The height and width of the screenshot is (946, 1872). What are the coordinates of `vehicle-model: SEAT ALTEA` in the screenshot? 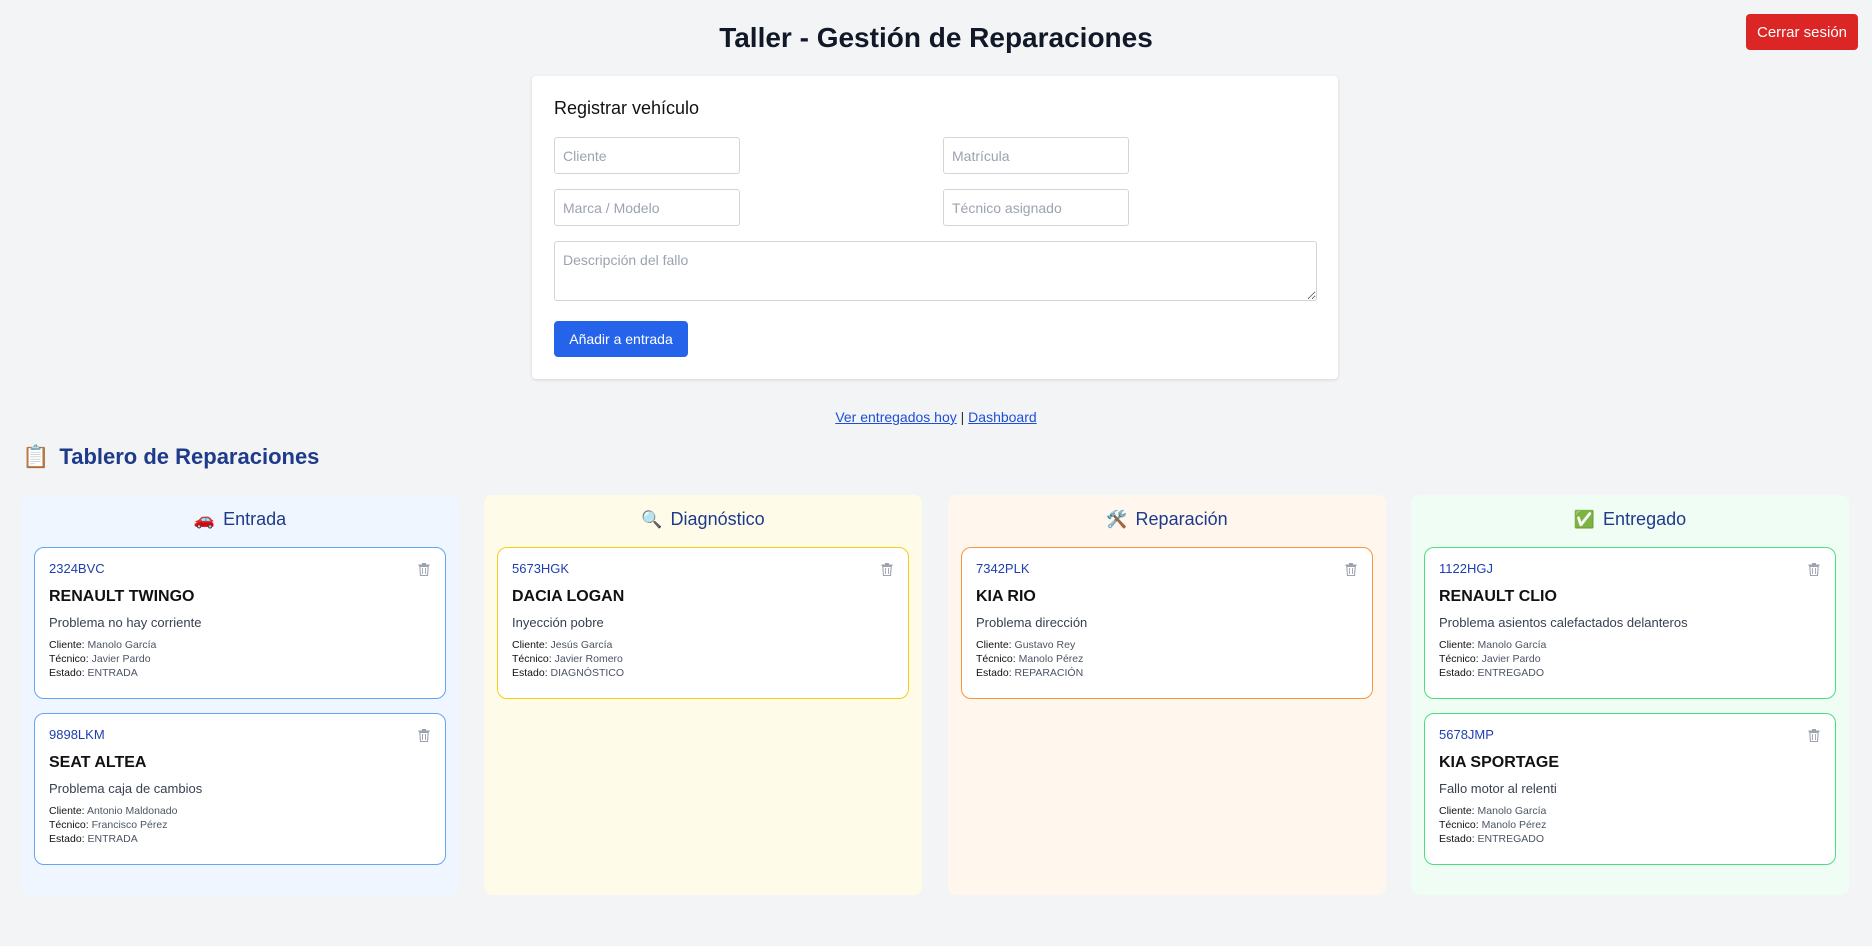 It's located at (98, 762).